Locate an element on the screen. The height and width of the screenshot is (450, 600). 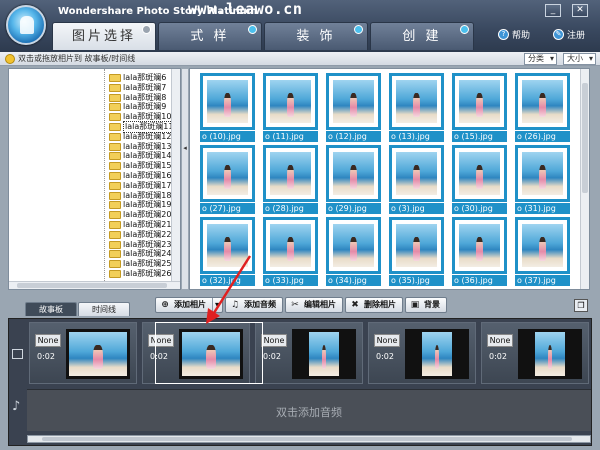
background-button: ▣ 背景 is located at coordinates (426, 305).